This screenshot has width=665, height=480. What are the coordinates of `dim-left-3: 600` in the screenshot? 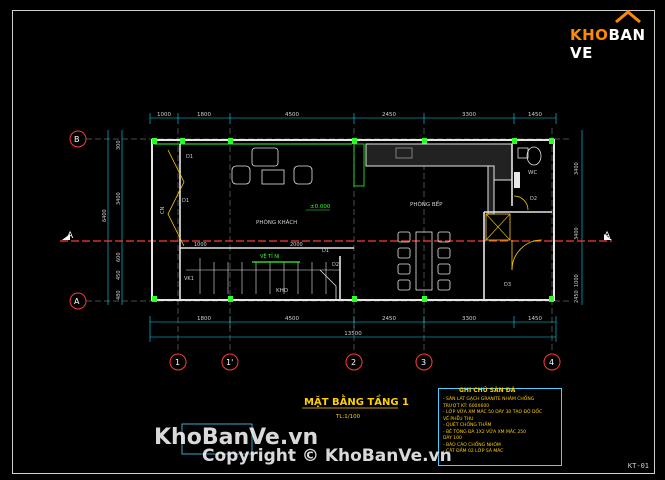 It's located at (119, 257).